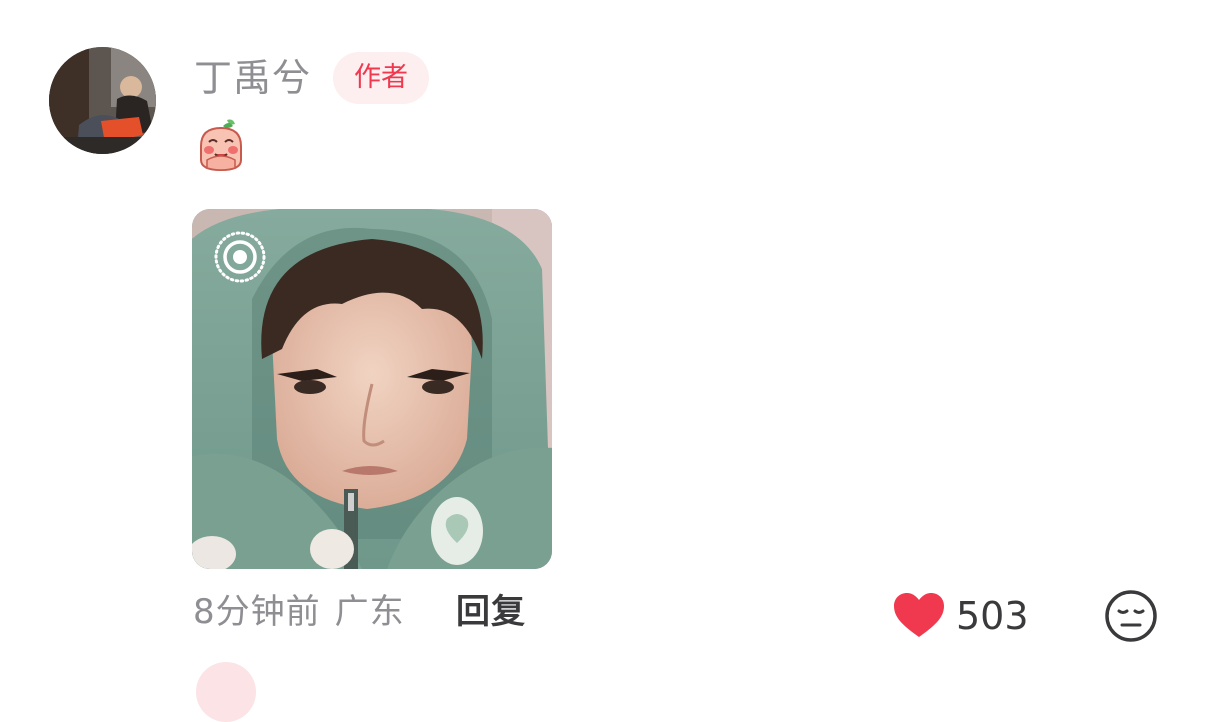 Image resolution: width=1206 pixels, height=722 pixels. Describe the element at coordinates (381, 78) in the screenshot. I see `author-badge: 作者` at that location.